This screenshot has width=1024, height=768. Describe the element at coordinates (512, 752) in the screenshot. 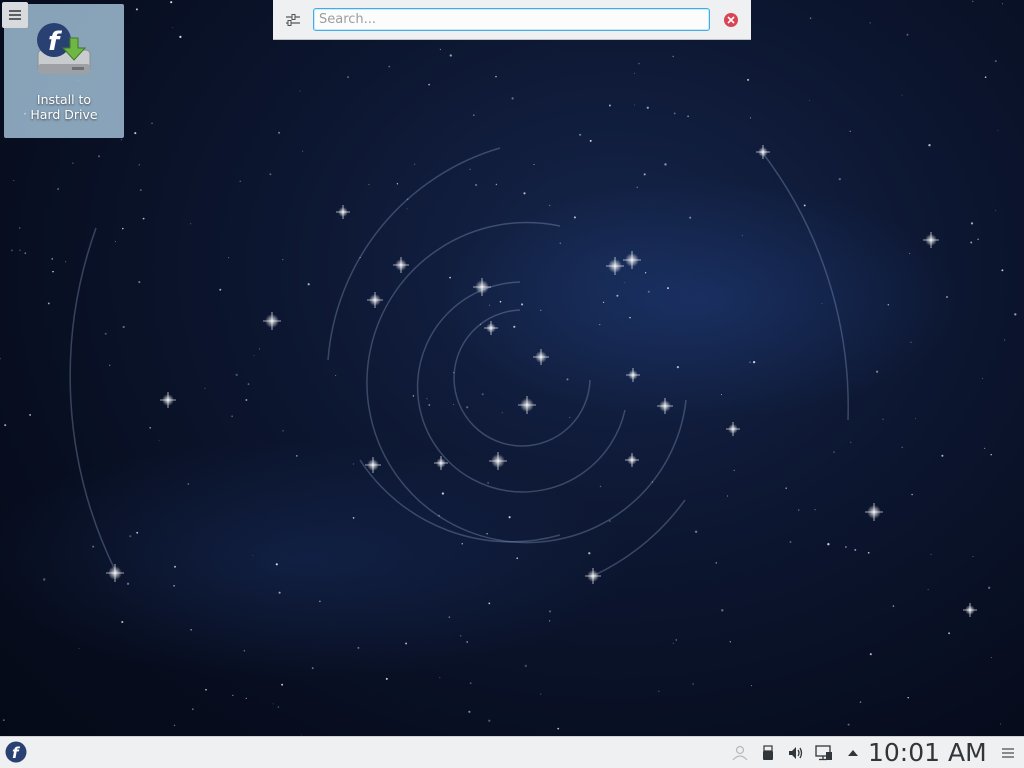

I see `bottom-panel: f 10:01 AM` at that location.